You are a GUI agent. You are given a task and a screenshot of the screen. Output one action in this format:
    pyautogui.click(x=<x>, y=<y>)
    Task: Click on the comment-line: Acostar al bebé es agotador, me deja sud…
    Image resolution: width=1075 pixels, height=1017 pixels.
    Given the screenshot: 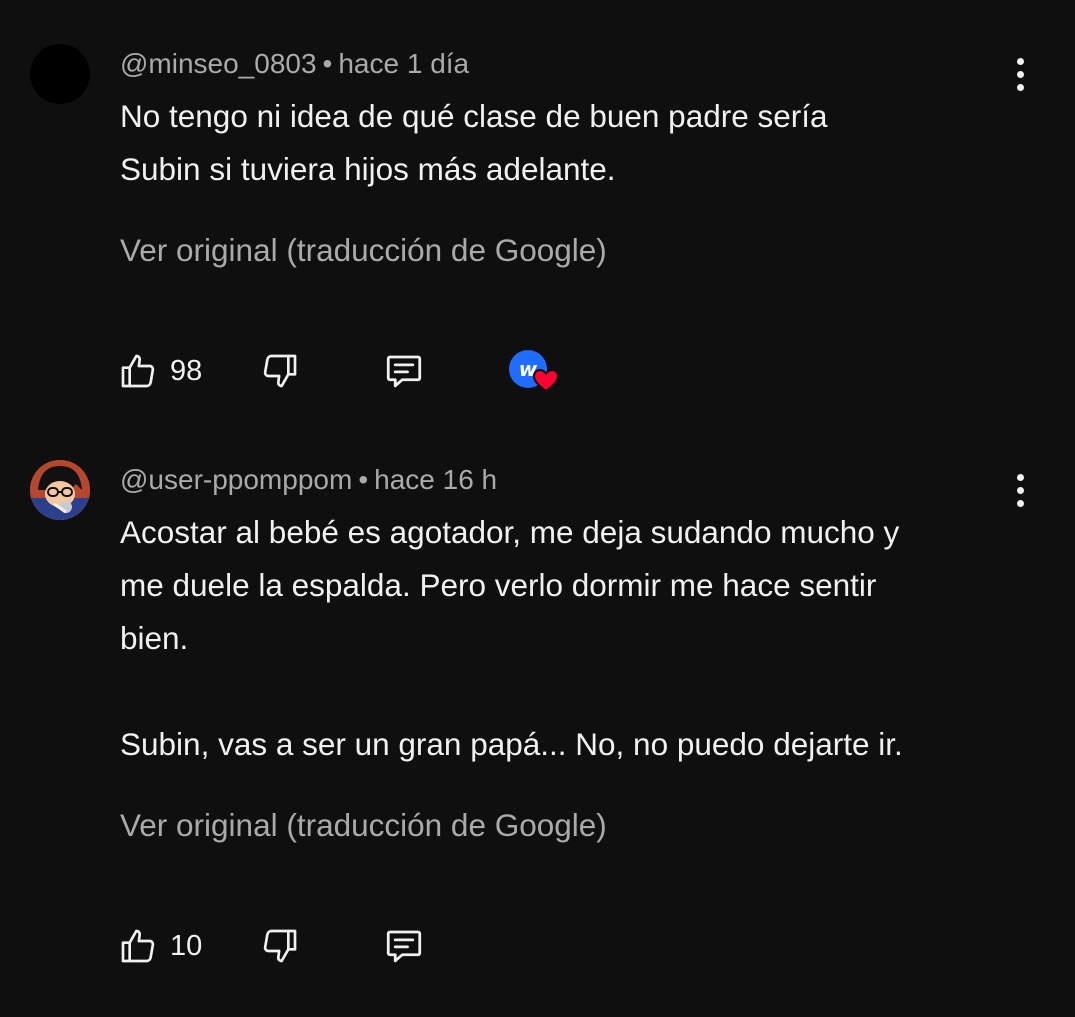 What is the action you would take?
    pyautogui.click(x=510, y=532)
    